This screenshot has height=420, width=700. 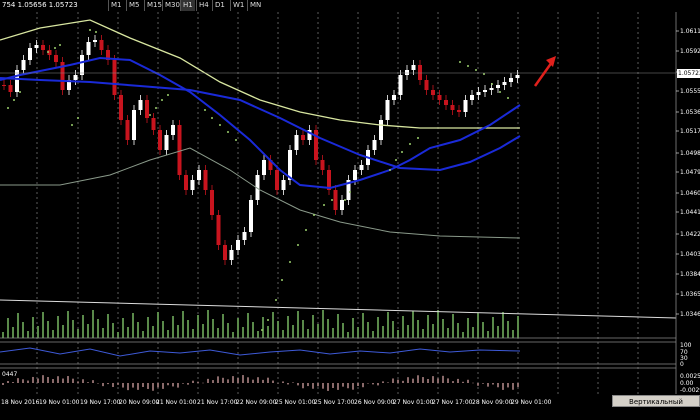 I want to click on macd-scale-2: -0.00298, so click(x=690, y=390).